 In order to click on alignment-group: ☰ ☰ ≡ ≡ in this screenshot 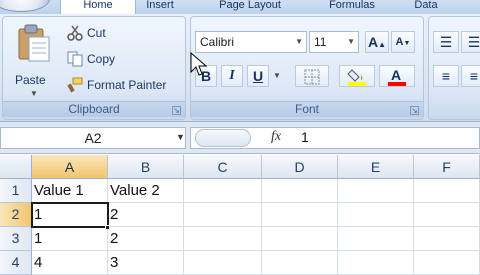, I will do `click(454, 68)`.